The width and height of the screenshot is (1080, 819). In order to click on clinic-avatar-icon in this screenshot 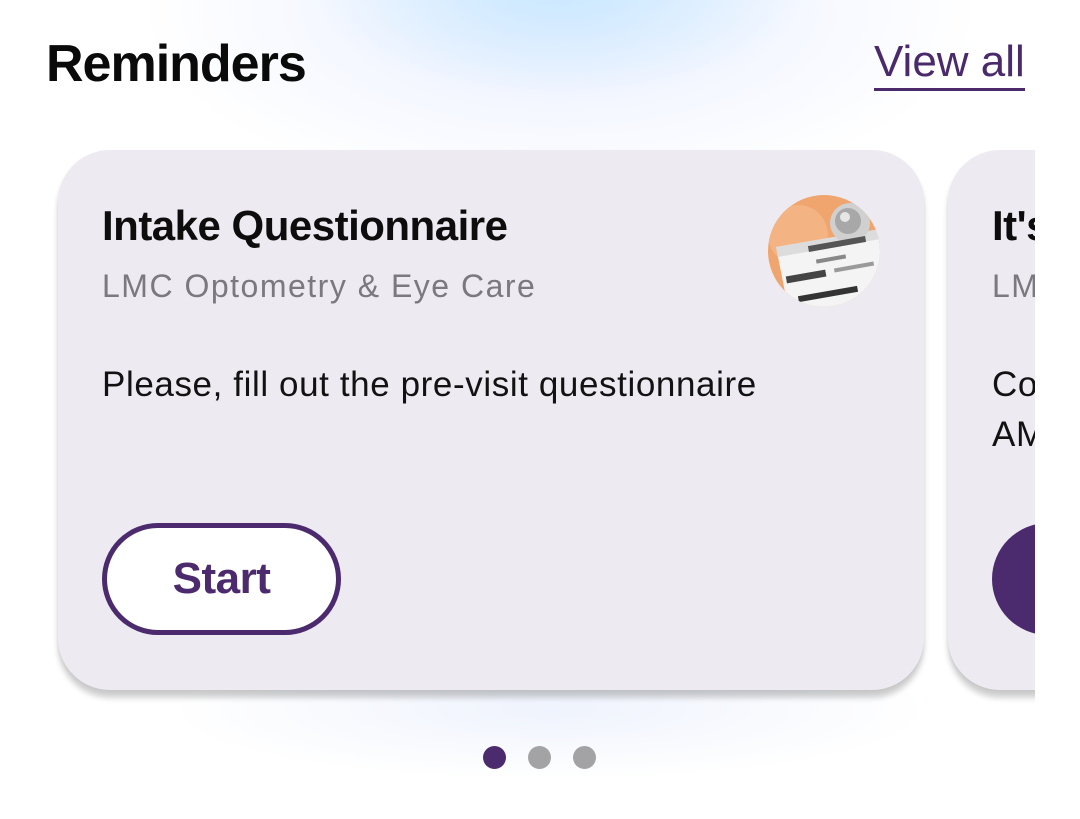, I will do `click(824, 251)`.